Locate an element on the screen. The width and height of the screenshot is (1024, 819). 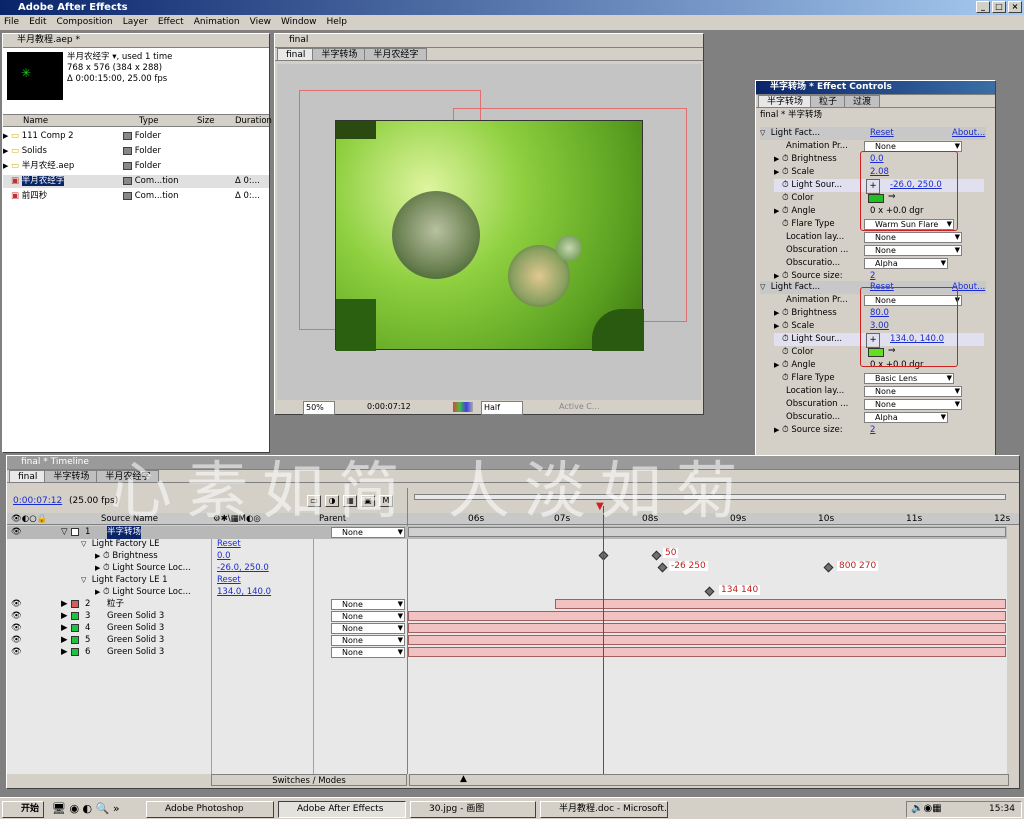
tick-12s: 12s is located at coordinates (1002, 519).